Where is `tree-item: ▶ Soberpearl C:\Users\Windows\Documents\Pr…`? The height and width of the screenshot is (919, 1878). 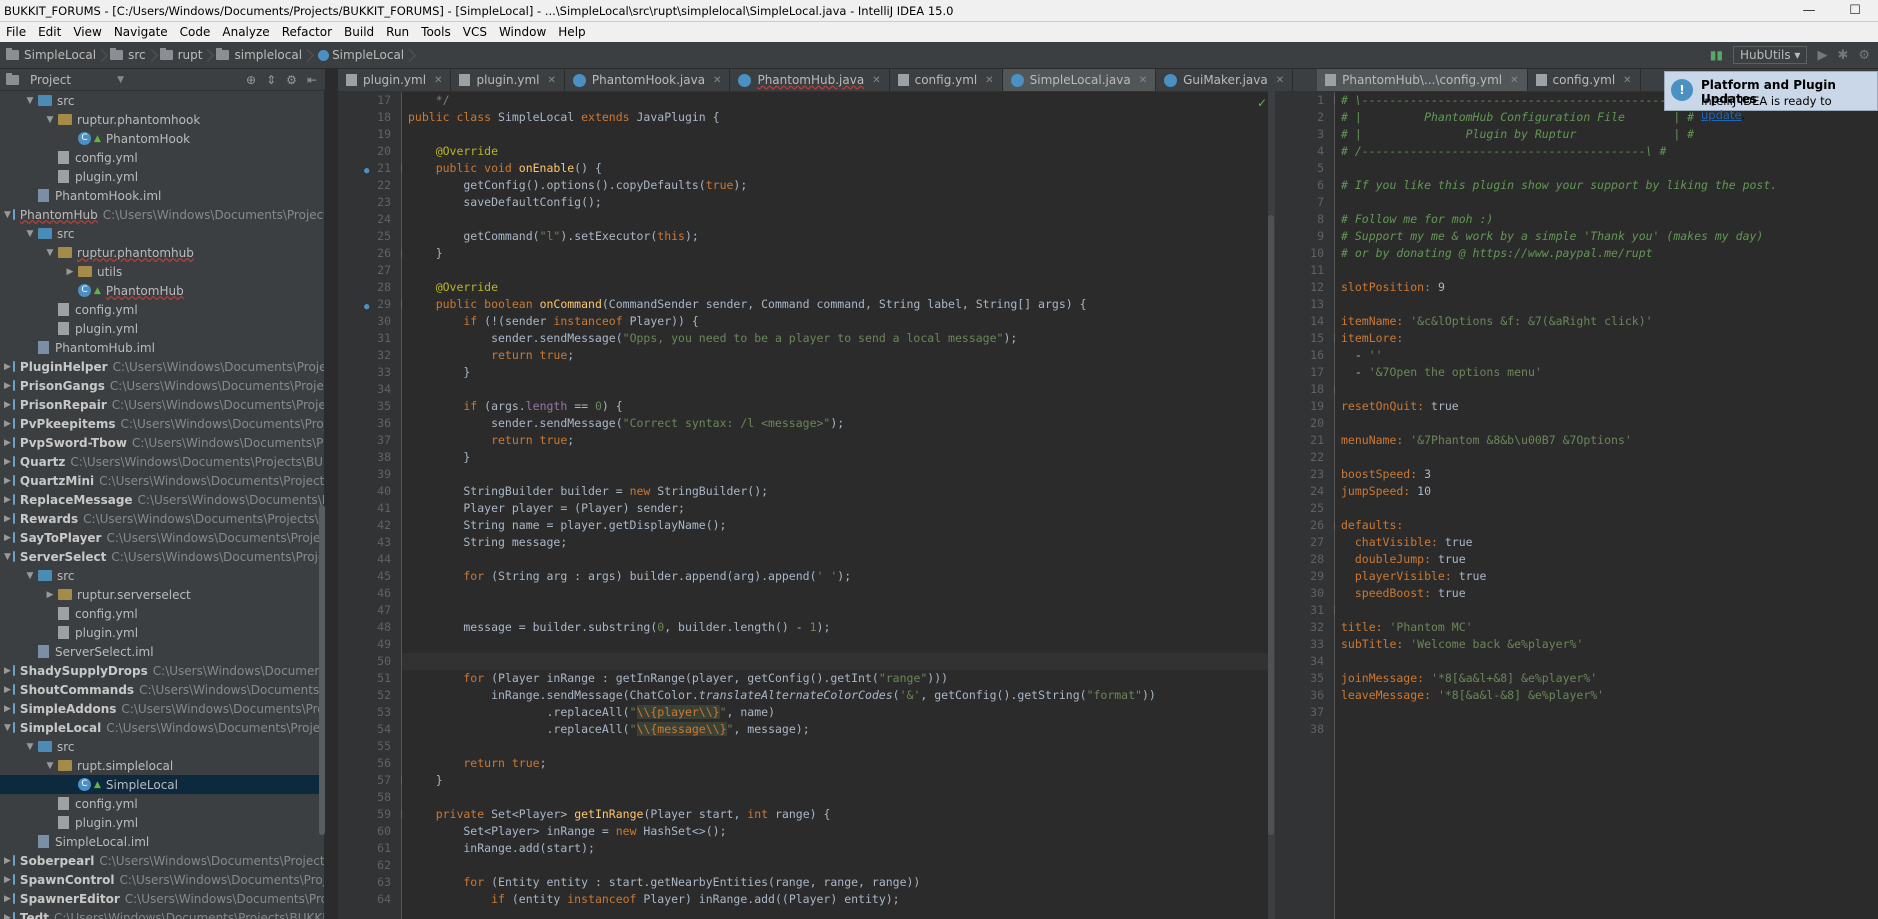 tree-item: ▶ Soberpearl C:\Users\Windows\Documents\Pr… is located at coordinates (162, 860).